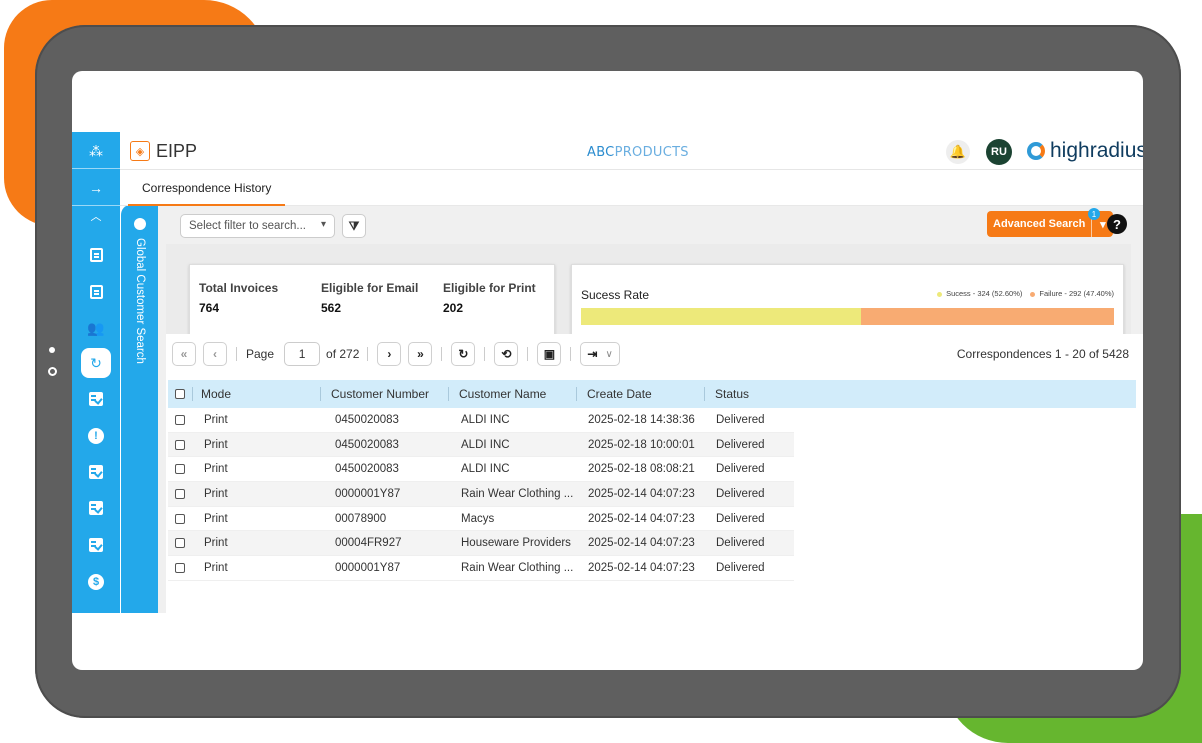 This screenshot has height=743, width=1202. What do you see at coordinates (361, 518) in the screenshot?
I see `cell-customer-number: 00078900` at bounding box center [361, 518].